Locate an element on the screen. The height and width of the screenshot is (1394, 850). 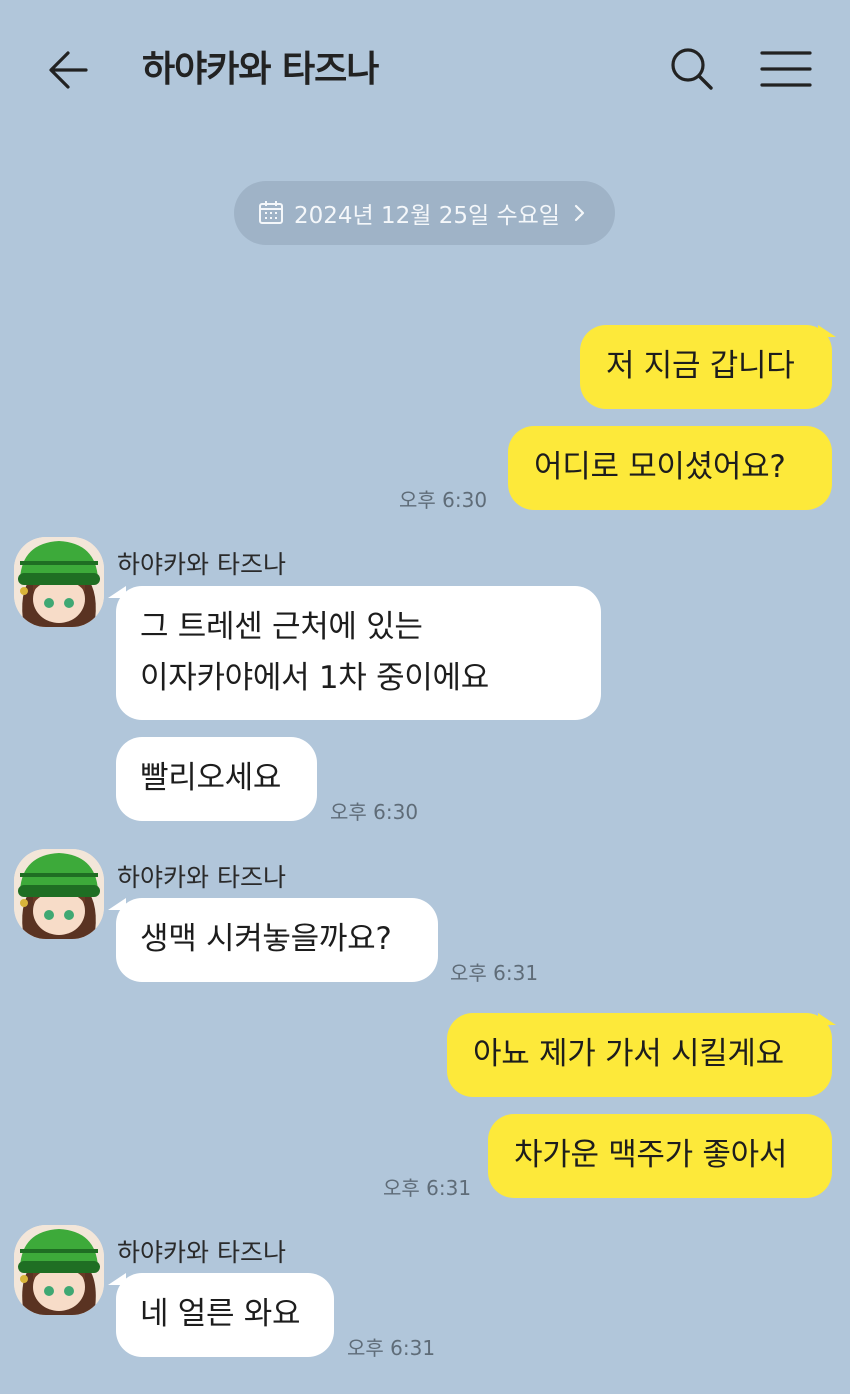
search-icon is located at coordinates (692, 69).